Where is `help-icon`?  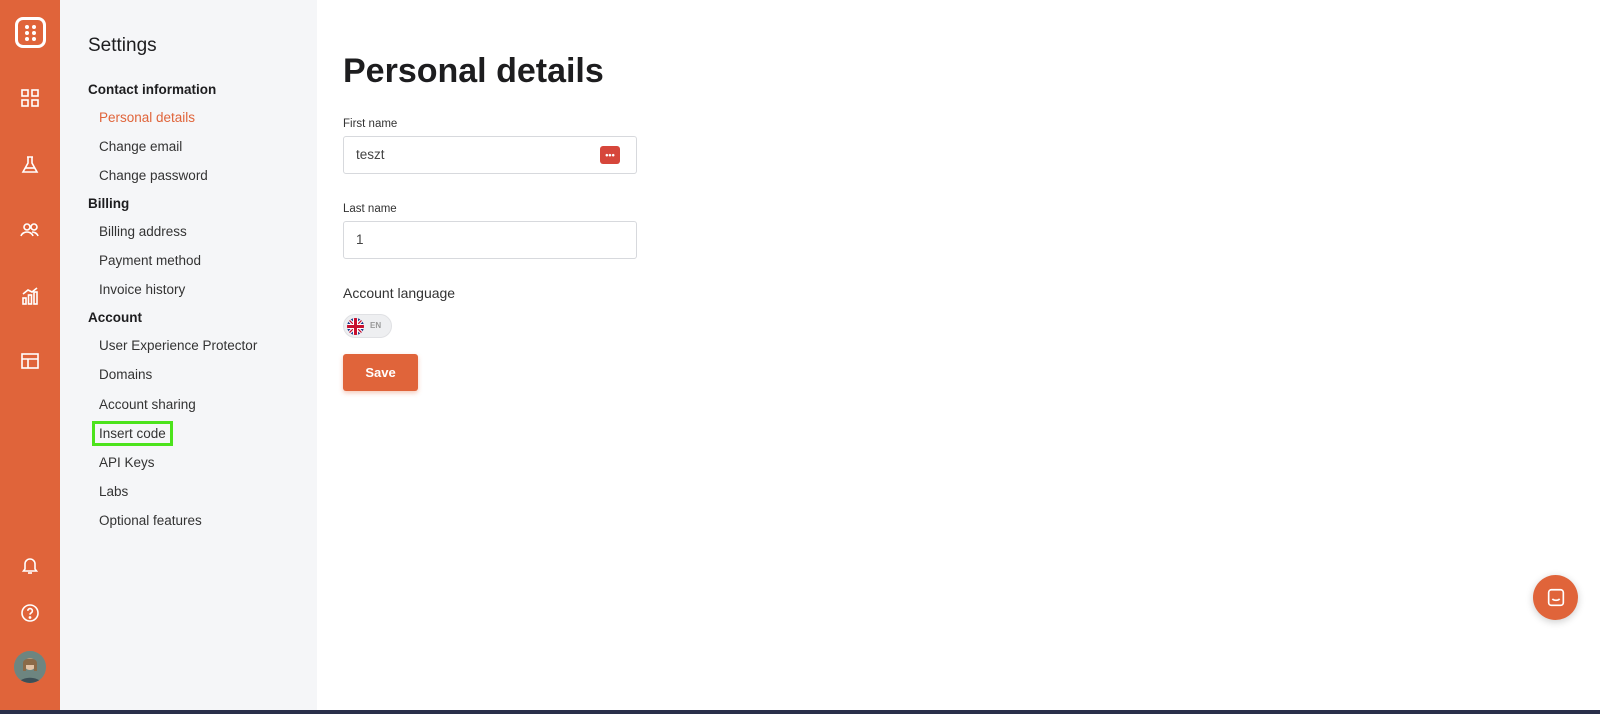
help-icon is located at coordinates (30, 613).